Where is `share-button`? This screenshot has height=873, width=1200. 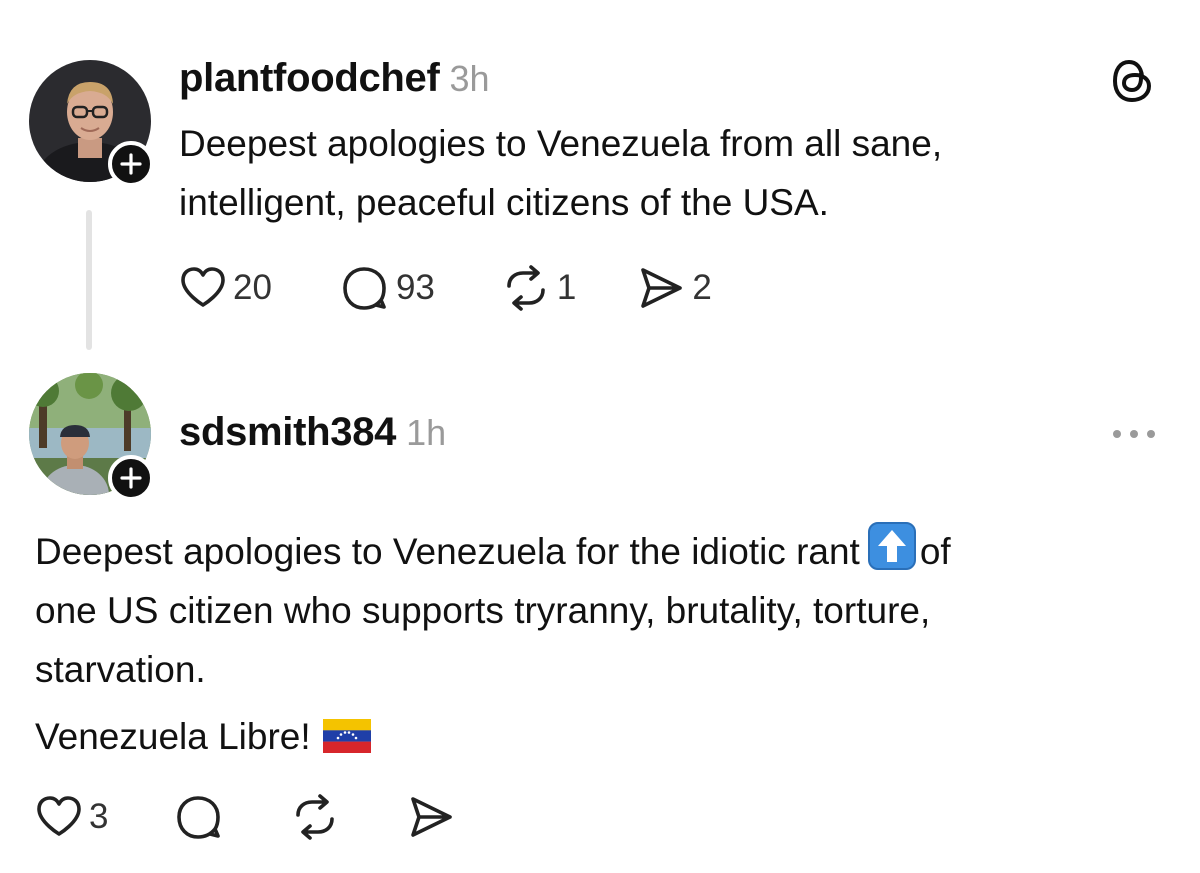 share-button is located at coordinates (431, 817).